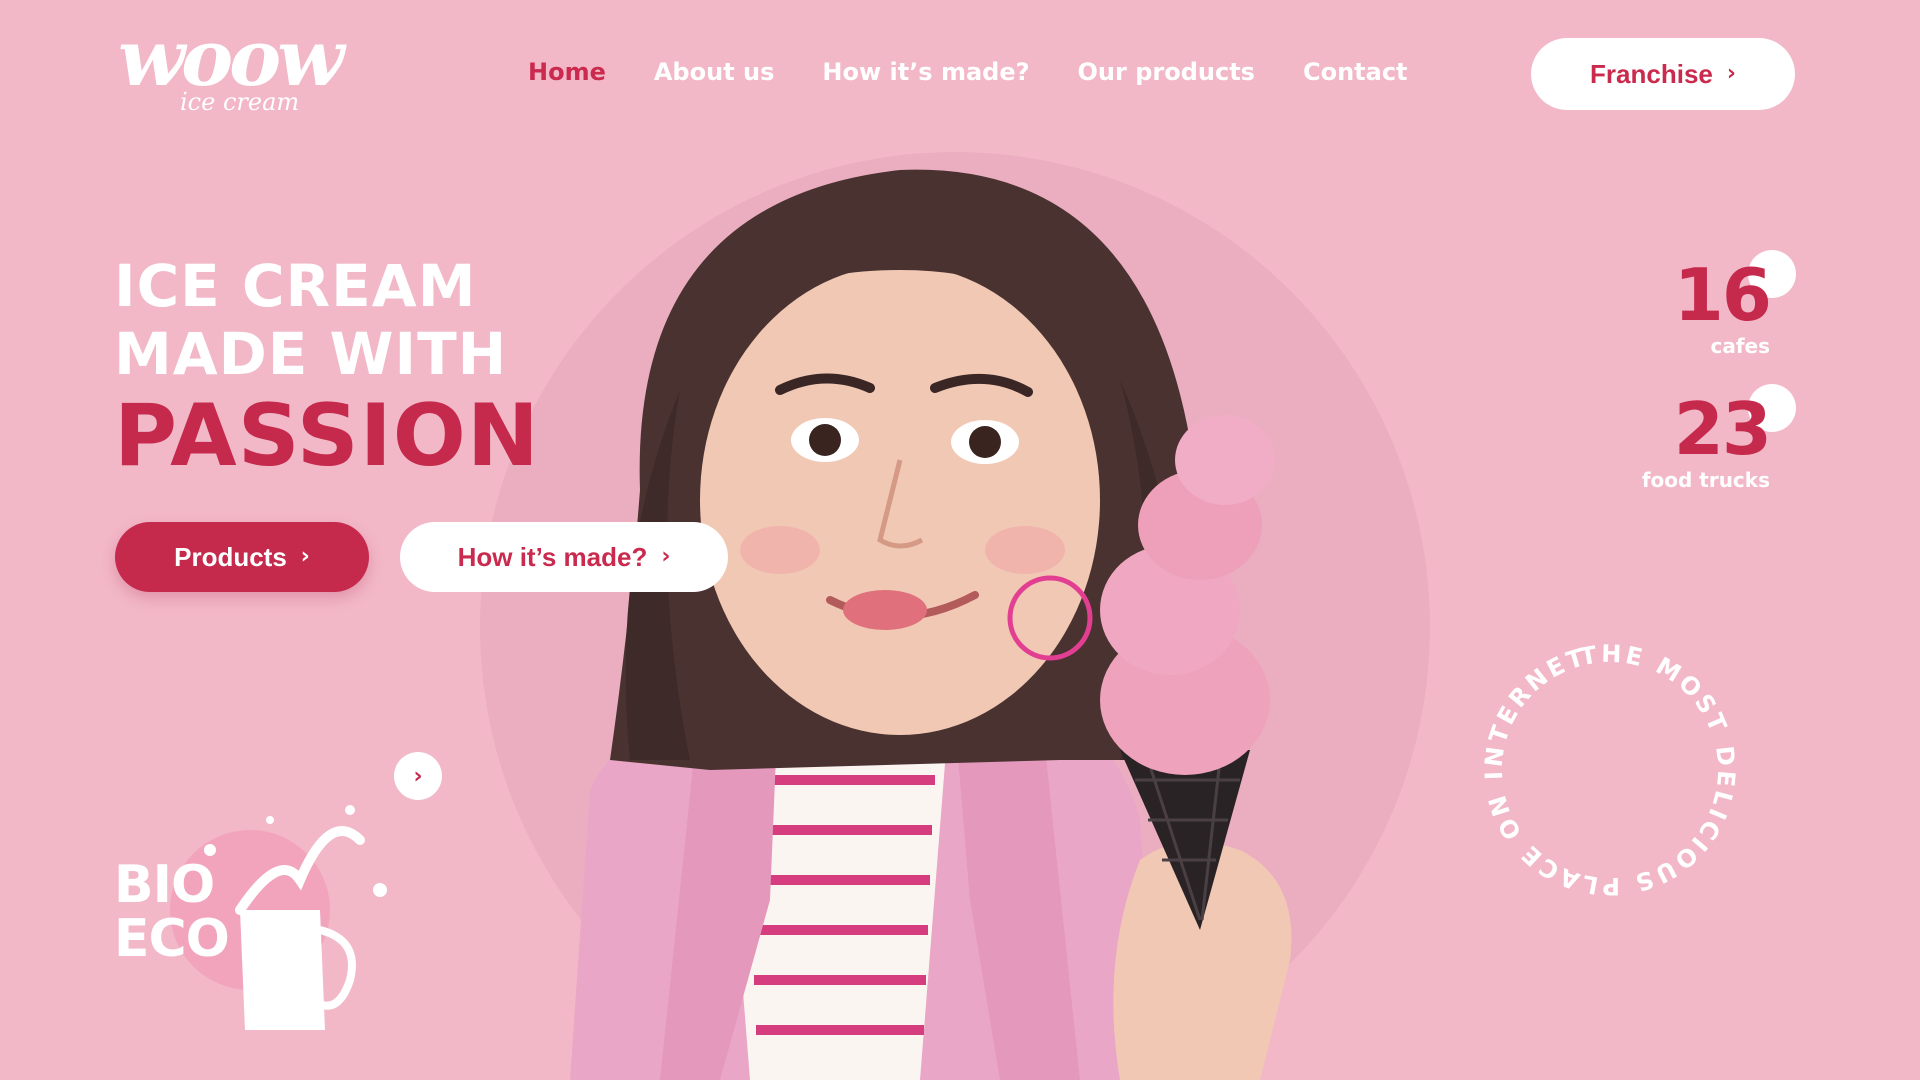  Describe the element at coordinates (240, 102) in the screenshot. I see `logo-subtitle: ice cream` at that location.